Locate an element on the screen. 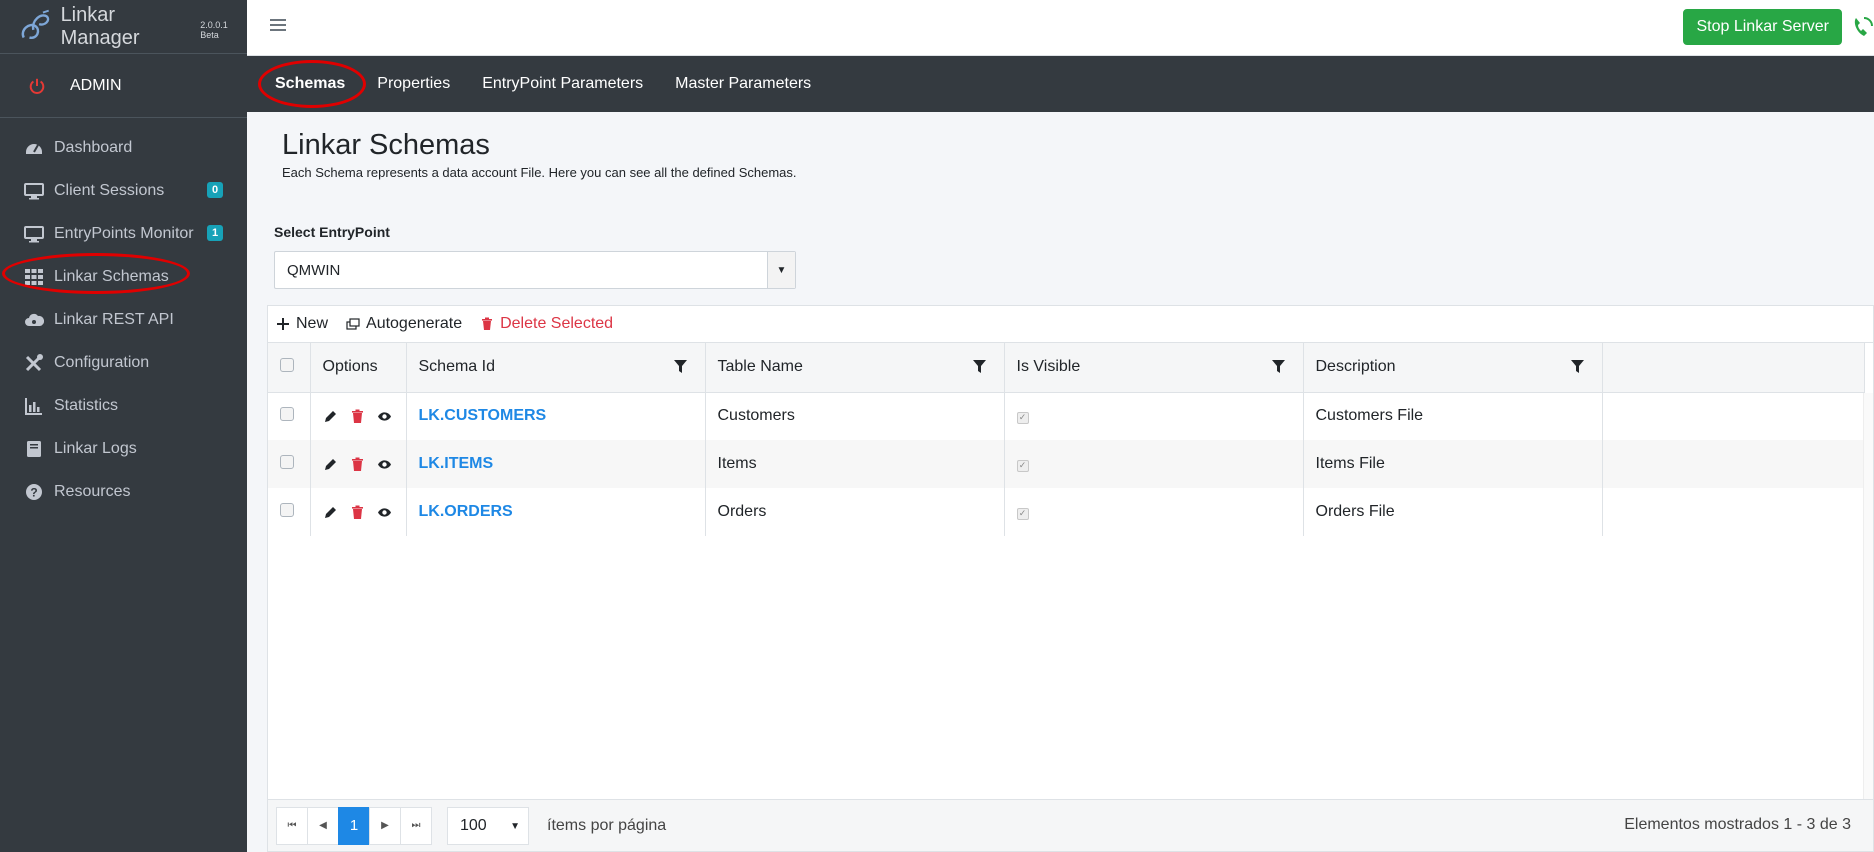  autogenerate-button: Autogenerate is located at coordinates (404, 324).